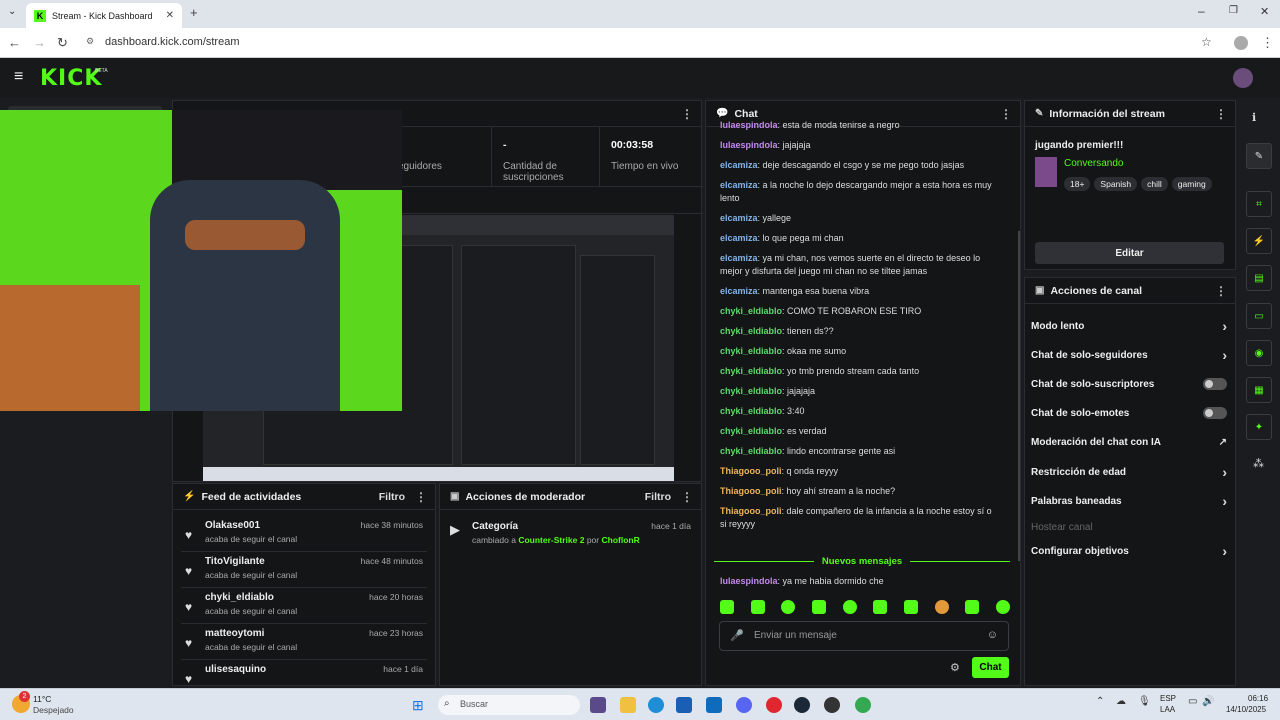 This screenshot has height=720, width=1280. What do you see at coordinates (1259, 278) in the screenshot?
I see `document-rail-icon: ▤` at bounding box center [1259, 278].